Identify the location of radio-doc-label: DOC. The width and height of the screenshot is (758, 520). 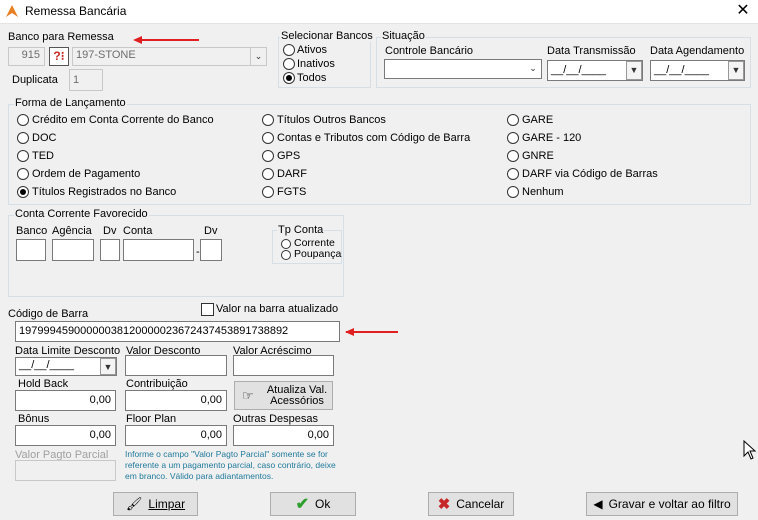
(44, 138).